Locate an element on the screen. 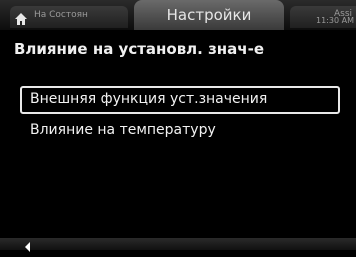 The height and width of the screenshot is (257, 356). tab-home-status: На Состоян is located at coordinates (69, 17).